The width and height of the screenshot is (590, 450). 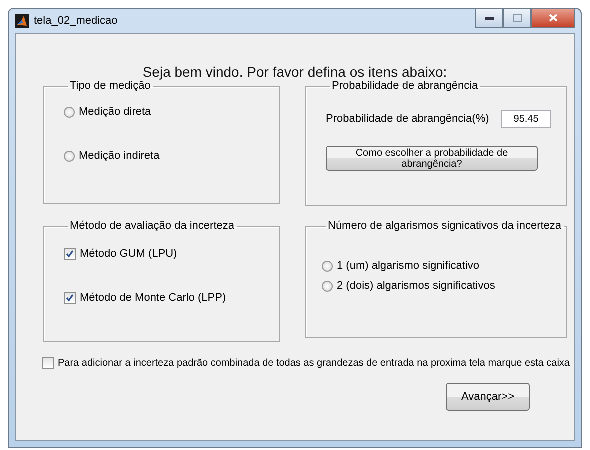 I want to click on minimize-button, so click(x=489, y=18).